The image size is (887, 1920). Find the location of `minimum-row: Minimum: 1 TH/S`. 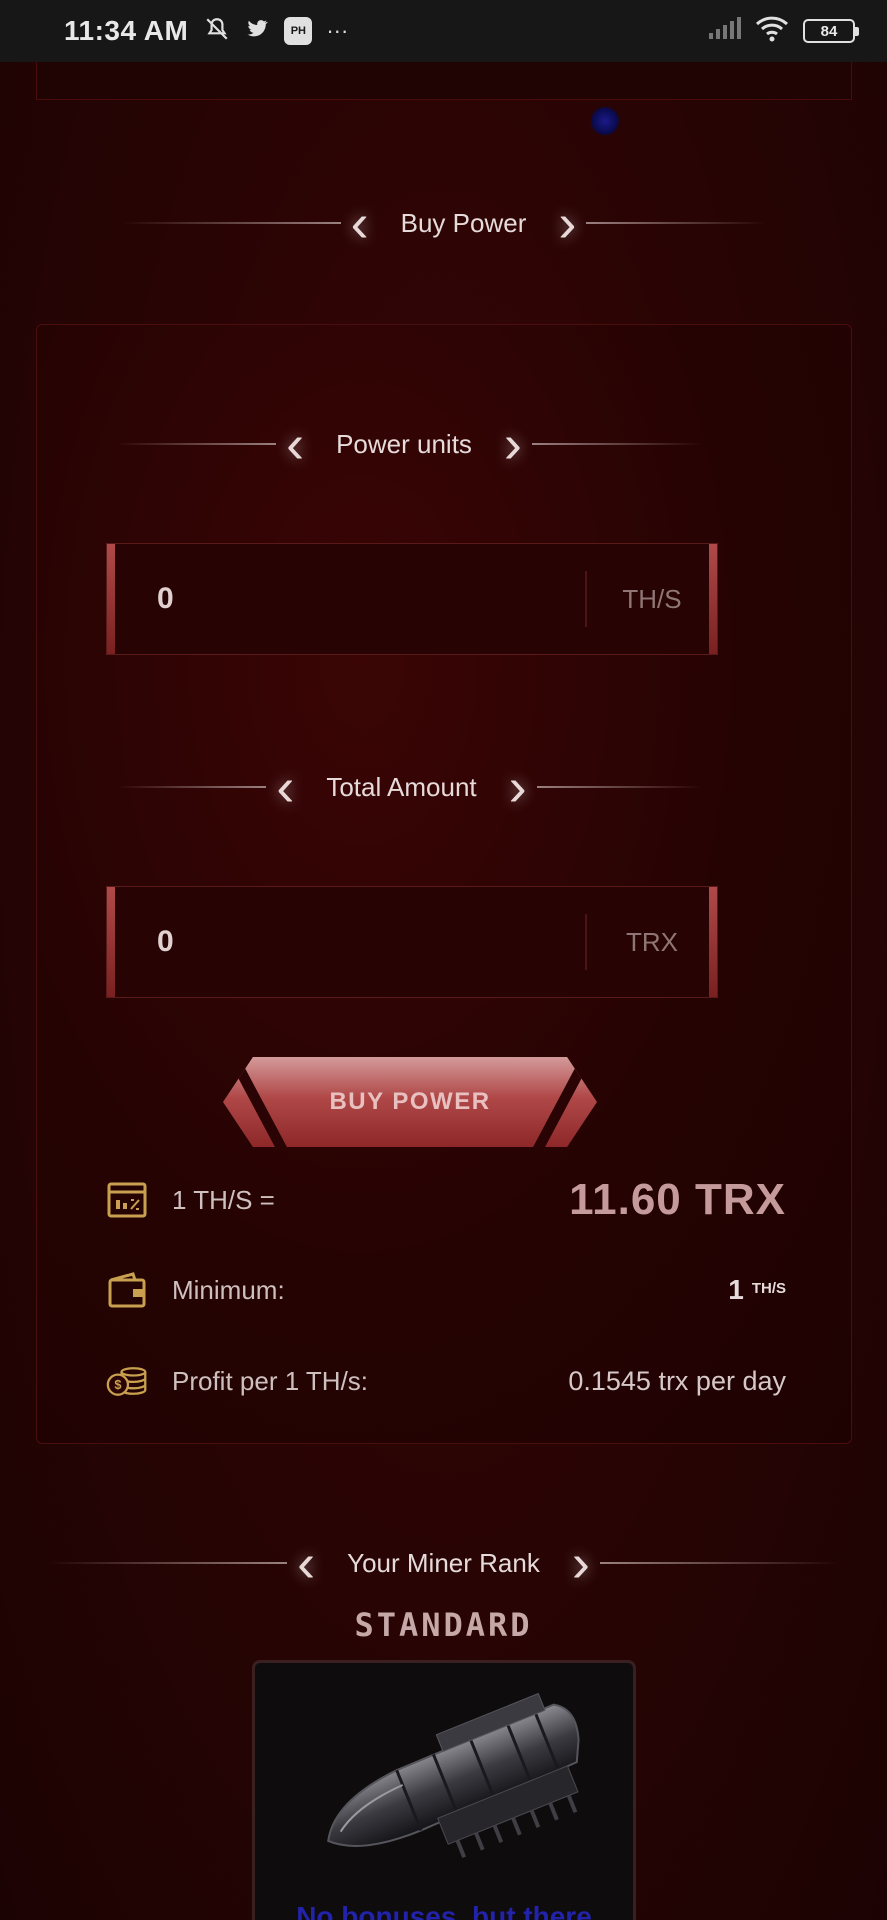

minimum-row: Minimum: 1 TH/S is located at coordinates (446, 1290).